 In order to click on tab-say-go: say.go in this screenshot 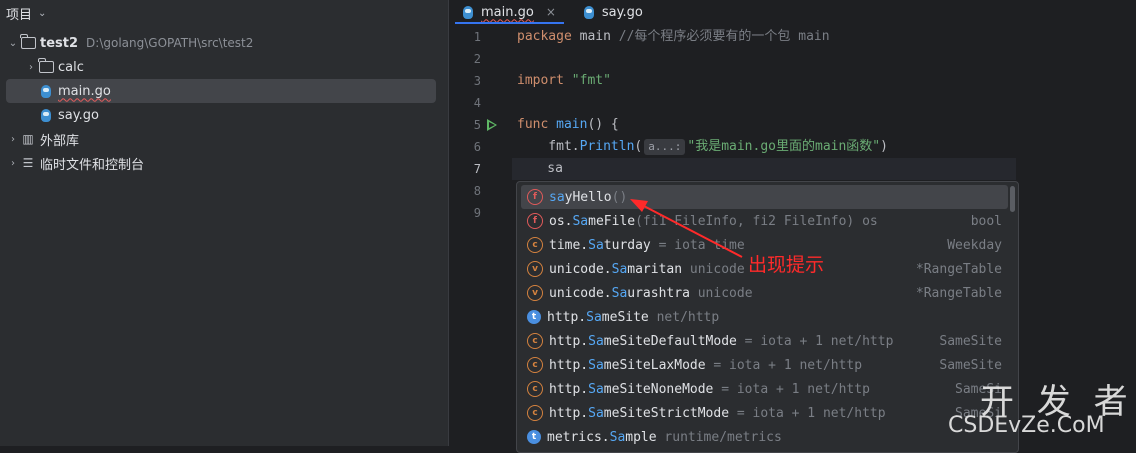, I will do `click(613, 12)`.